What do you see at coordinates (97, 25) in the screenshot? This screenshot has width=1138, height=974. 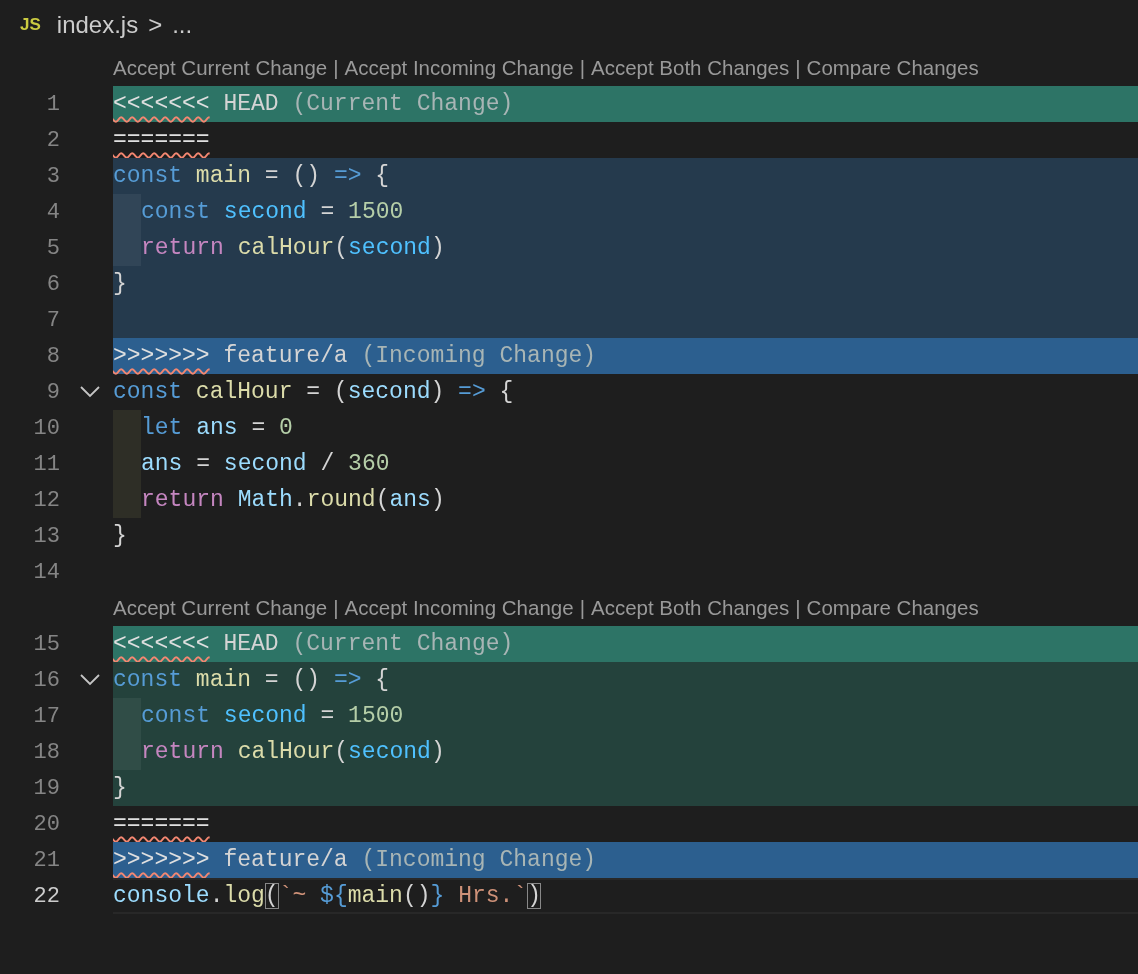 I see `breadcrumb-file: index.js` at bounding box center [97, 25].